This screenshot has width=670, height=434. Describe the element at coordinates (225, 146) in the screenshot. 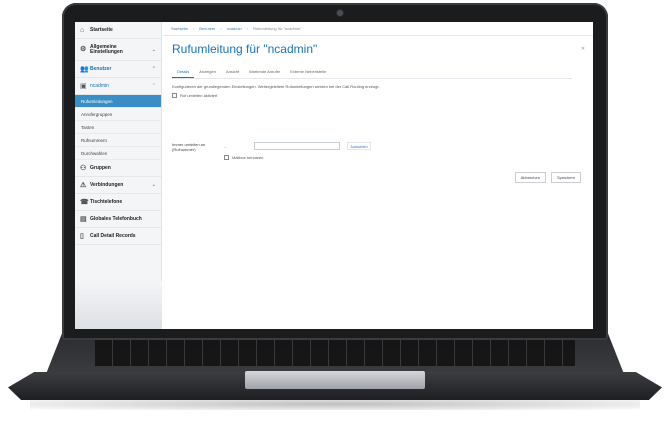

I see `forward-target-dash: –` at that location.